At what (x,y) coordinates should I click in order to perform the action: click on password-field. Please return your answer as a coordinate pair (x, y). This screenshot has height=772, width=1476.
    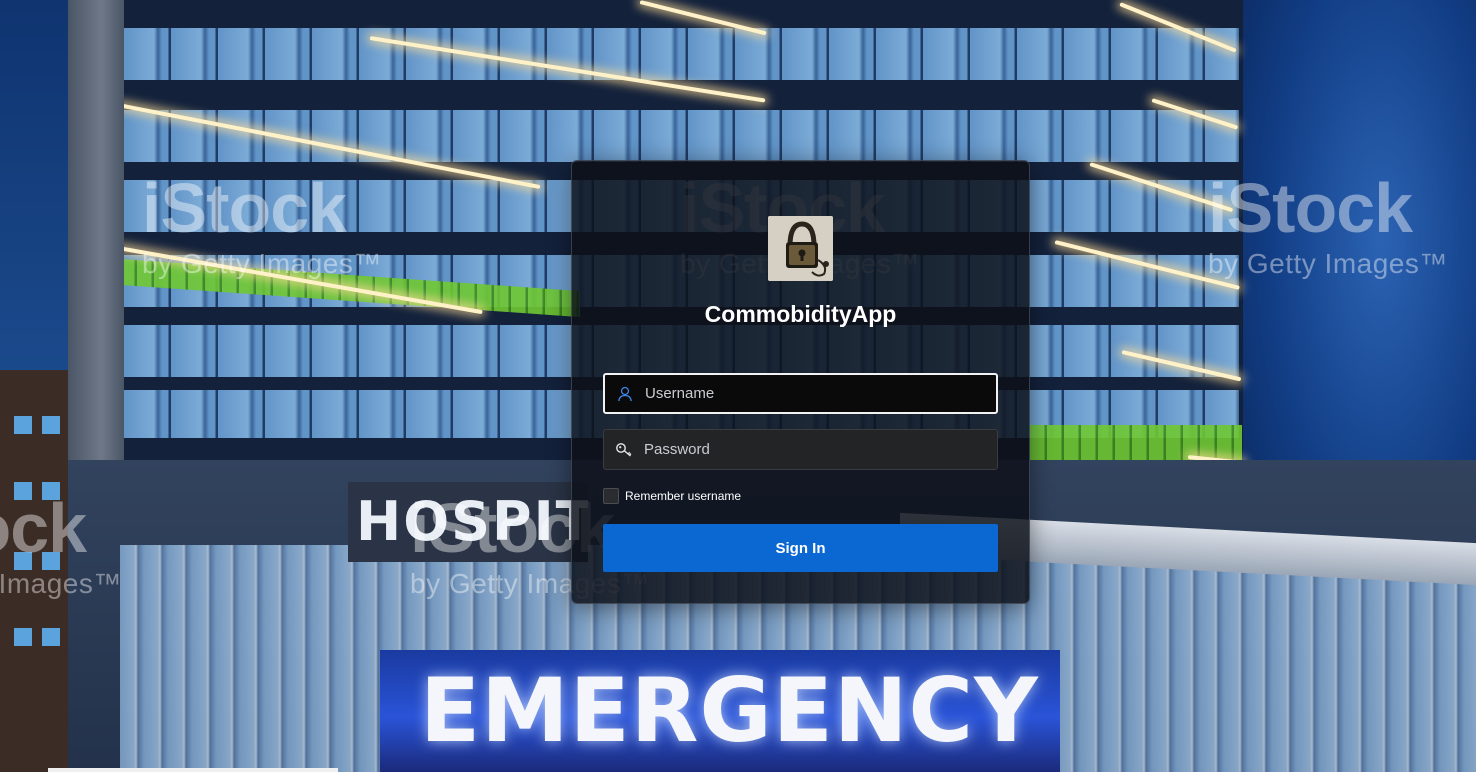
    Looking at the image, I should click on (800, 449).